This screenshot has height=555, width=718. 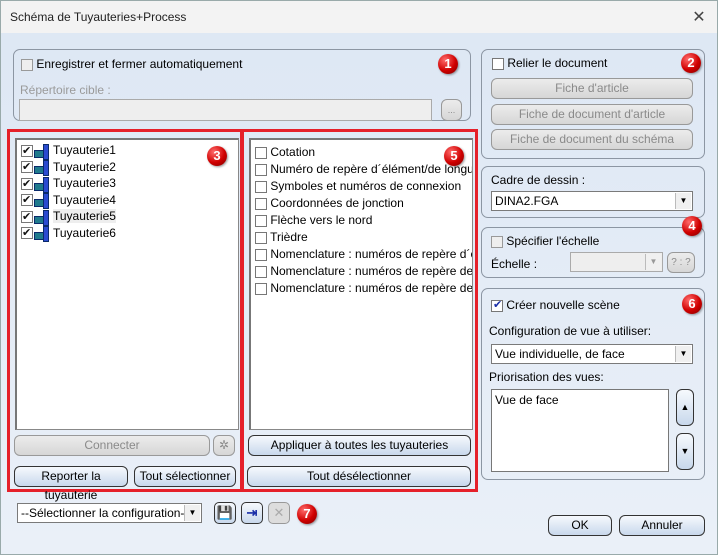 I want to click on option-label: Symboles et numéros de connexion, so click(x=366, y=186).